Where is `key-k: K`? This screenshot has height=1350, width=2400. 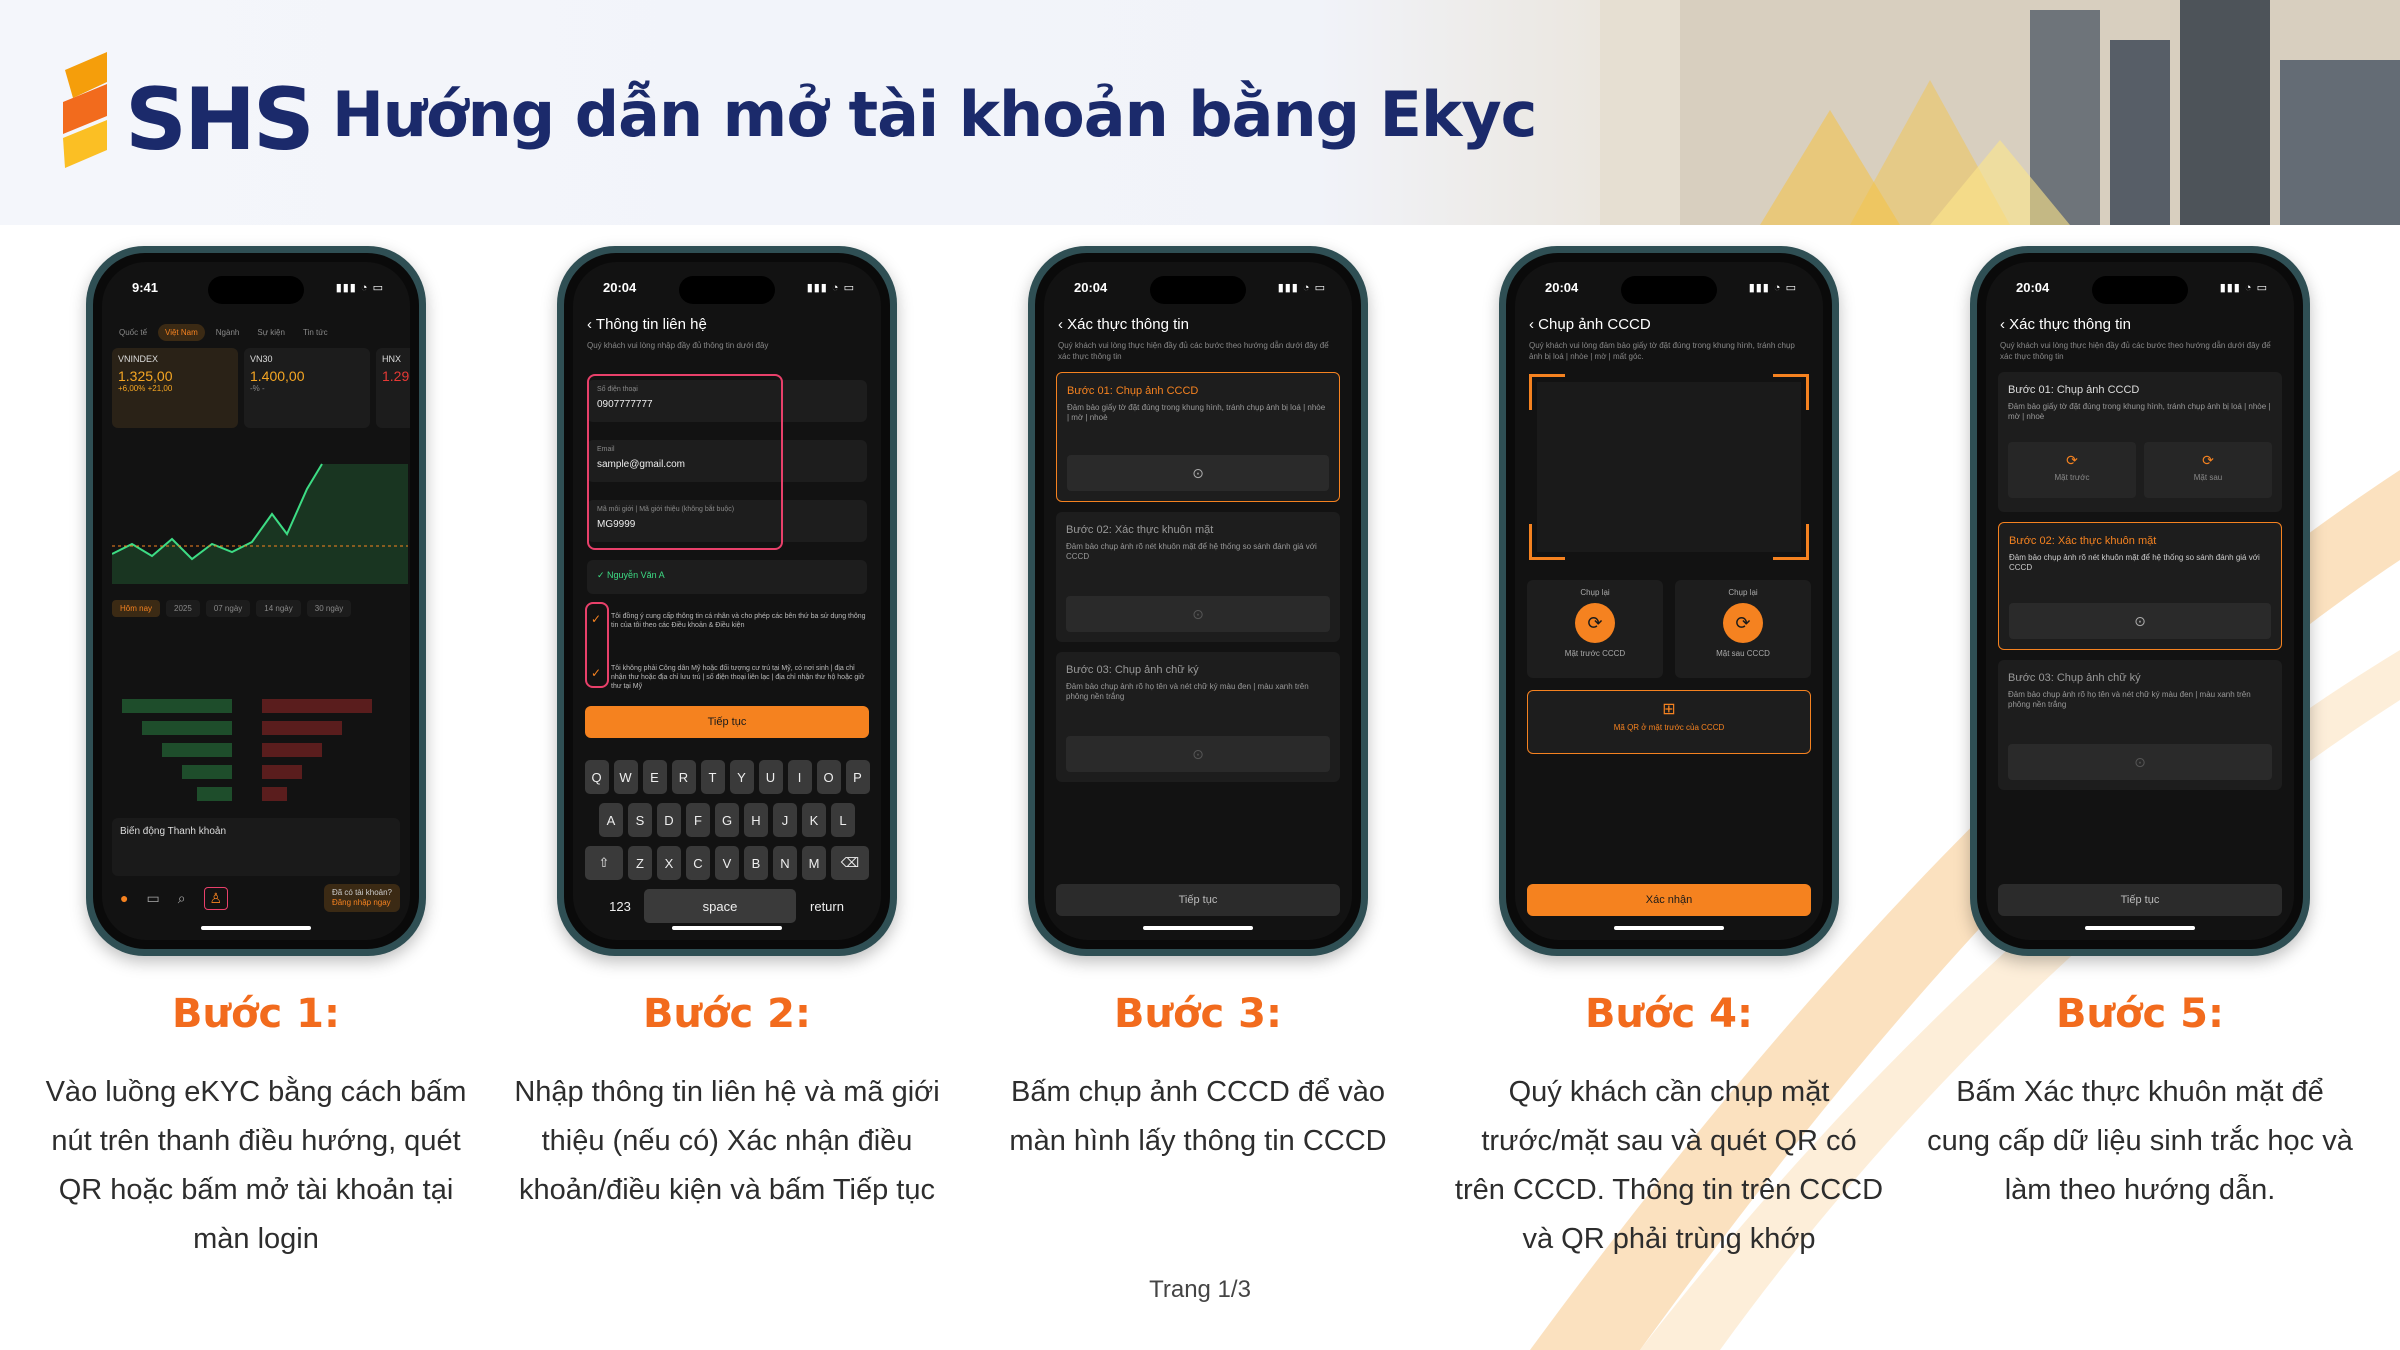
key-k: K is located at coordinates (814, 820).